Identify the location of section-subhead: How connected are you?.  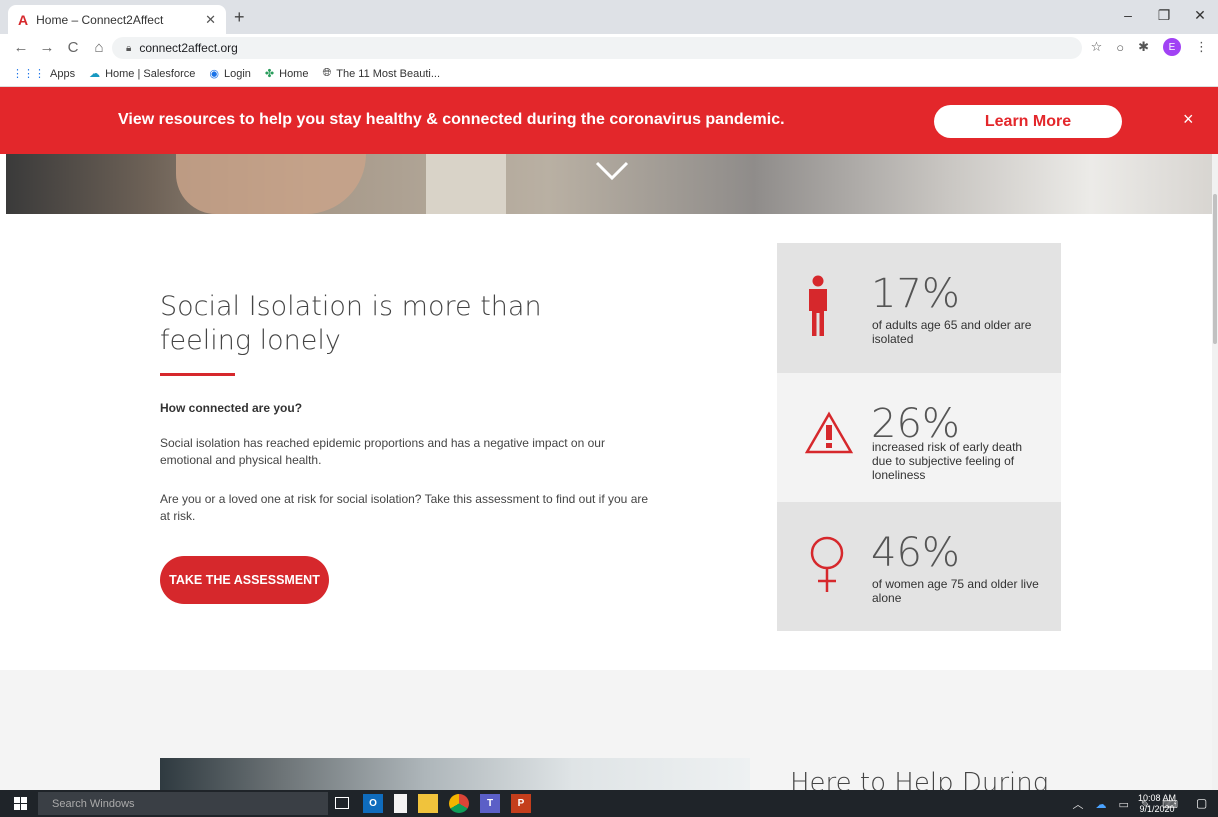
(231, 408).